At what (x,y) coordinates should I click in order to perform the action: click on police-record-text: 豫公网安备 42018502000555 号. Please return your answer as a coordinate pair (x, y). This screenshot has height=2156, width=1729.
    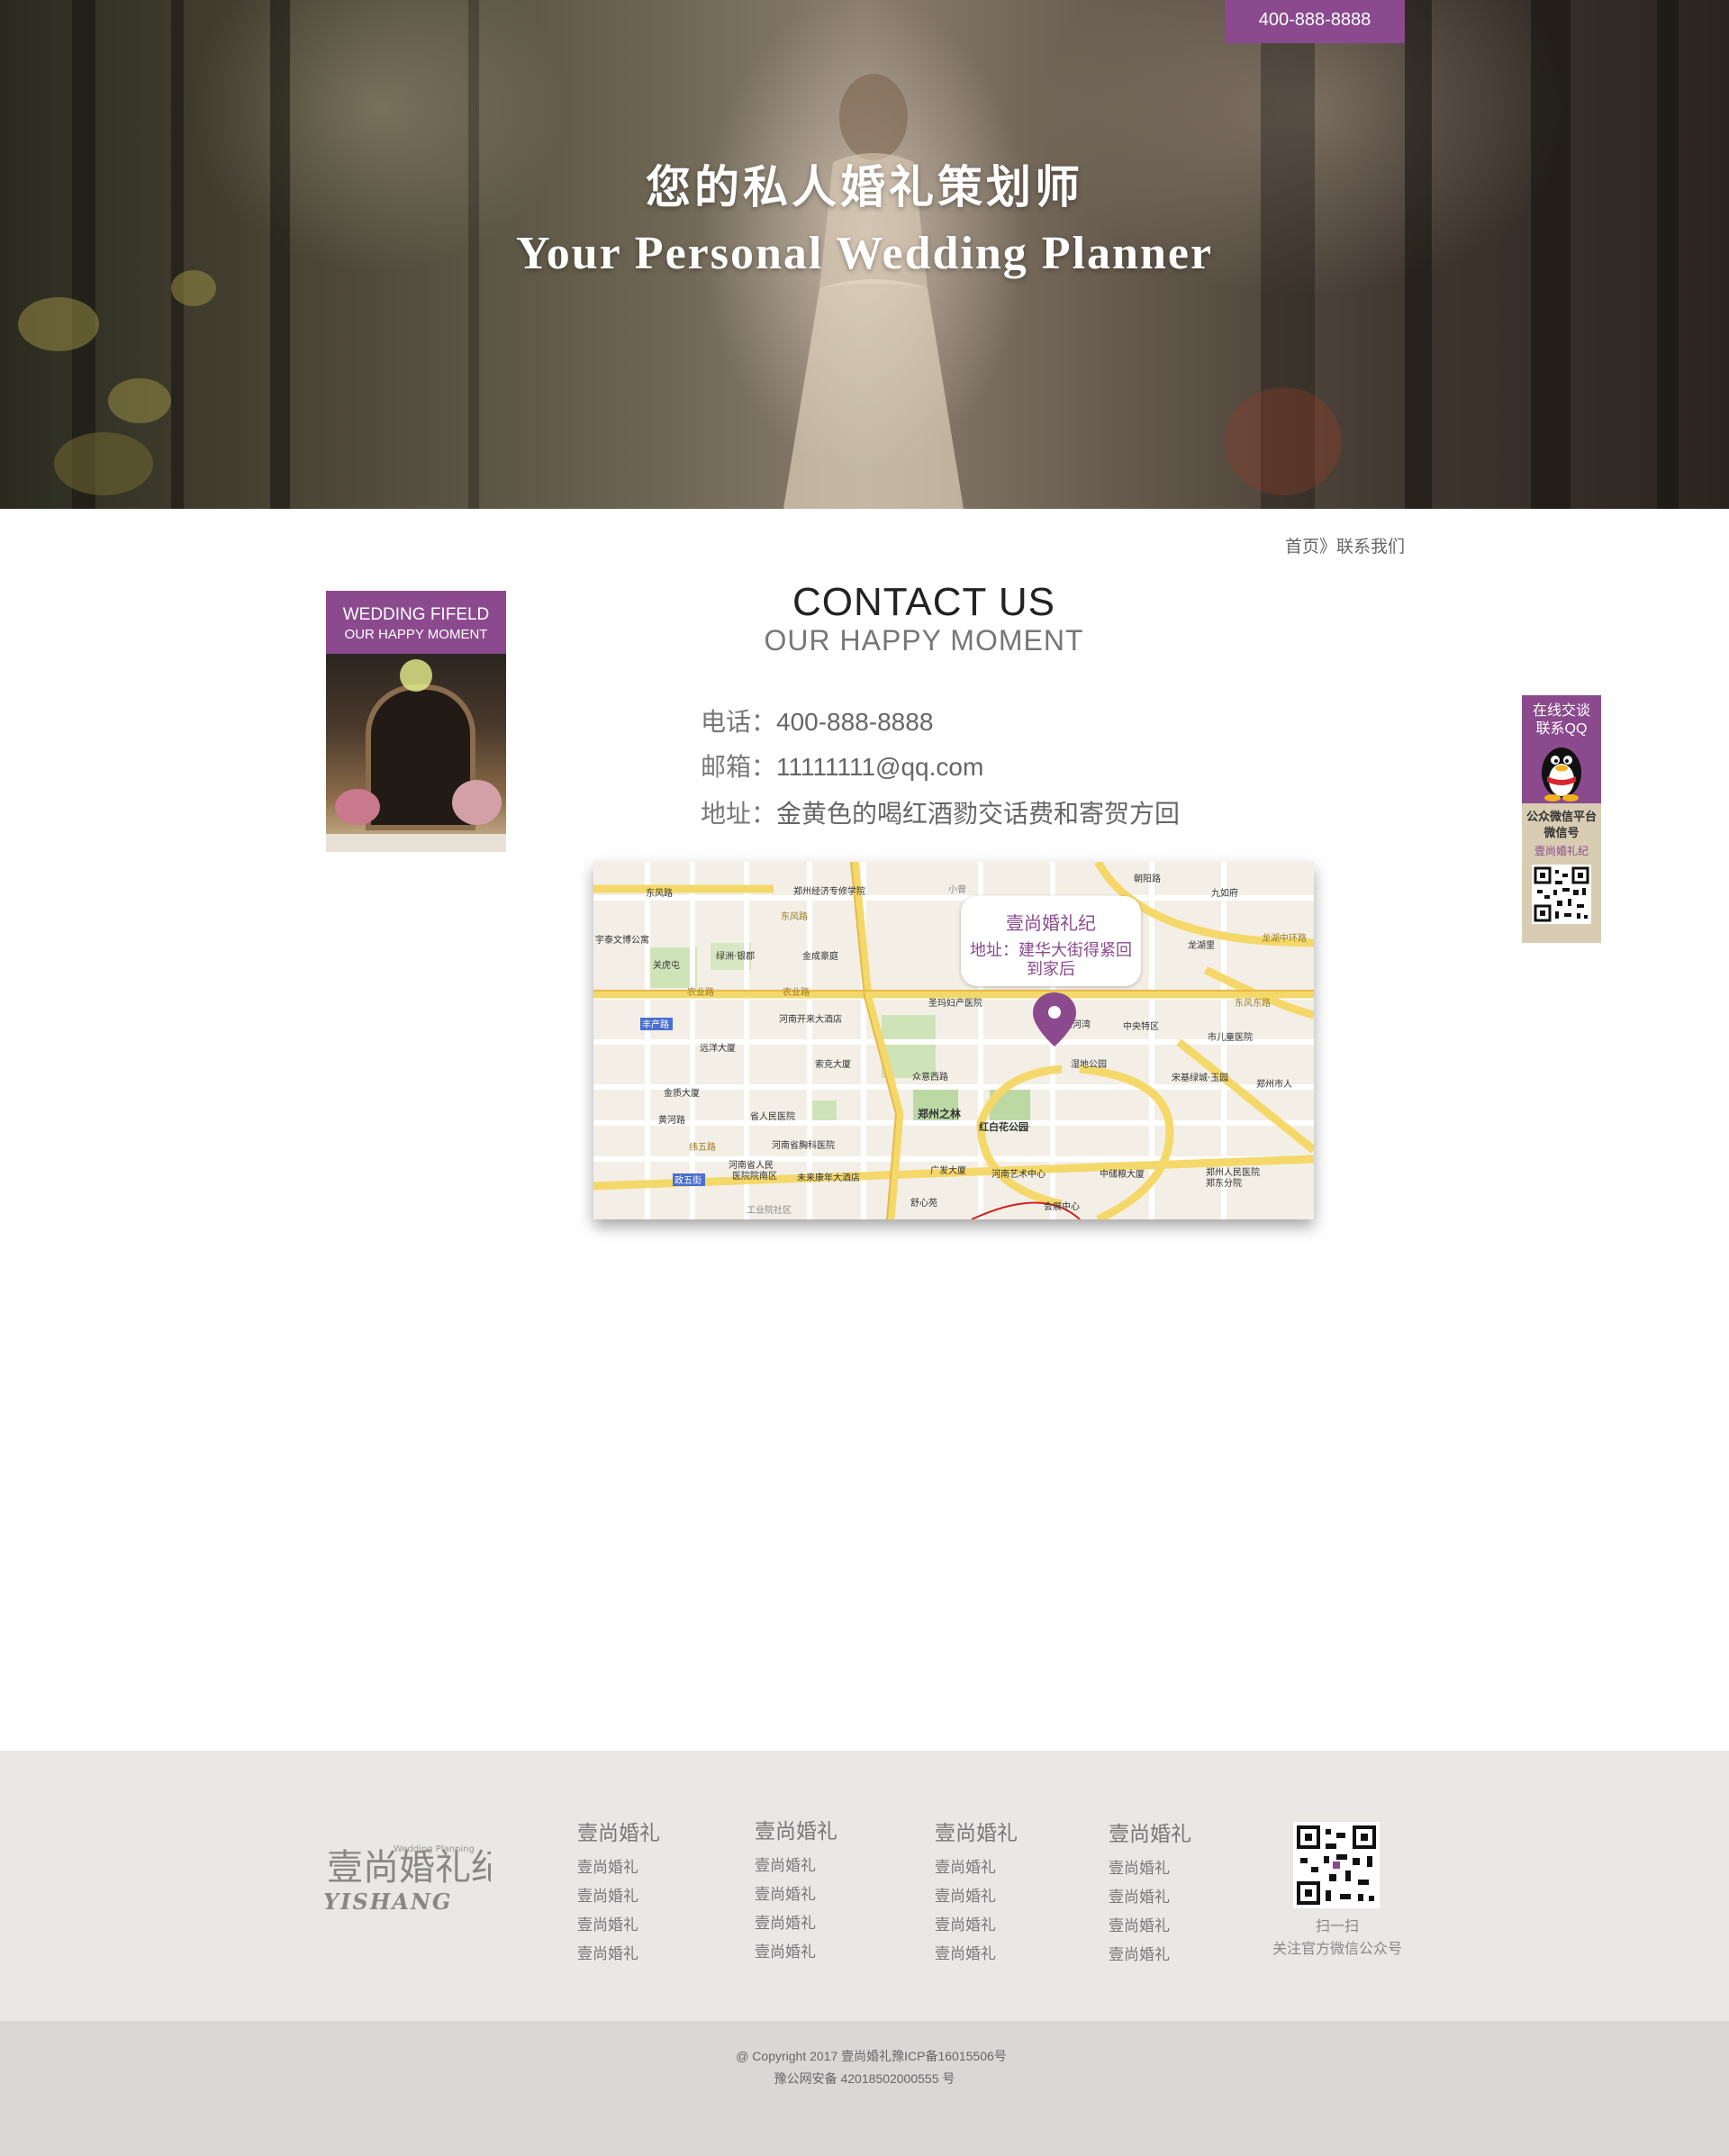
    Looking at the image, I should click on (865, 2078).